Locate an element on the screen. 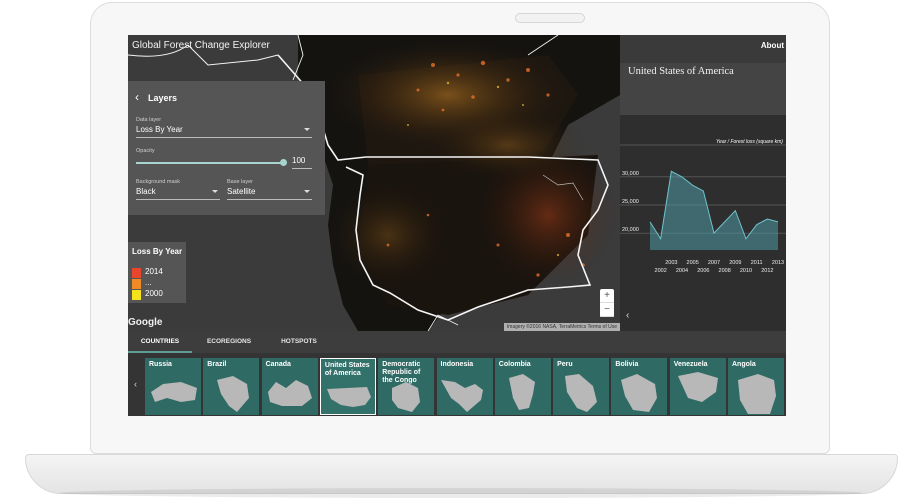  opacity-slider-thumb is located at coordinates (283, 162).